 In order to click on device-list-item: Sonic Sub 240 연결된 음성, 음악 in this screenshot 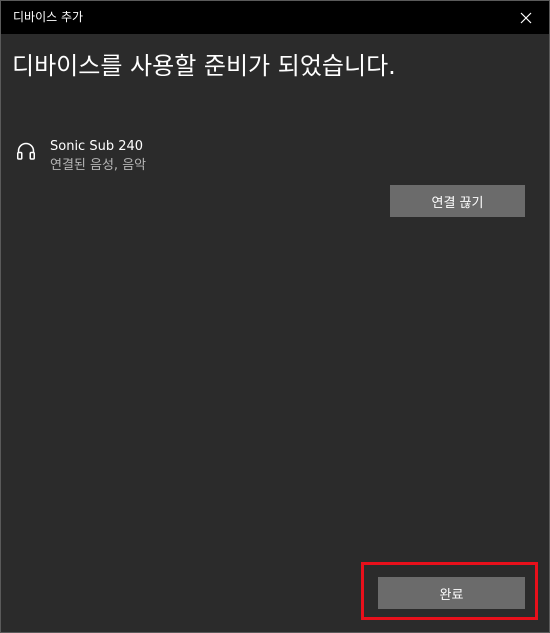, I will do `click(163, 157)`.